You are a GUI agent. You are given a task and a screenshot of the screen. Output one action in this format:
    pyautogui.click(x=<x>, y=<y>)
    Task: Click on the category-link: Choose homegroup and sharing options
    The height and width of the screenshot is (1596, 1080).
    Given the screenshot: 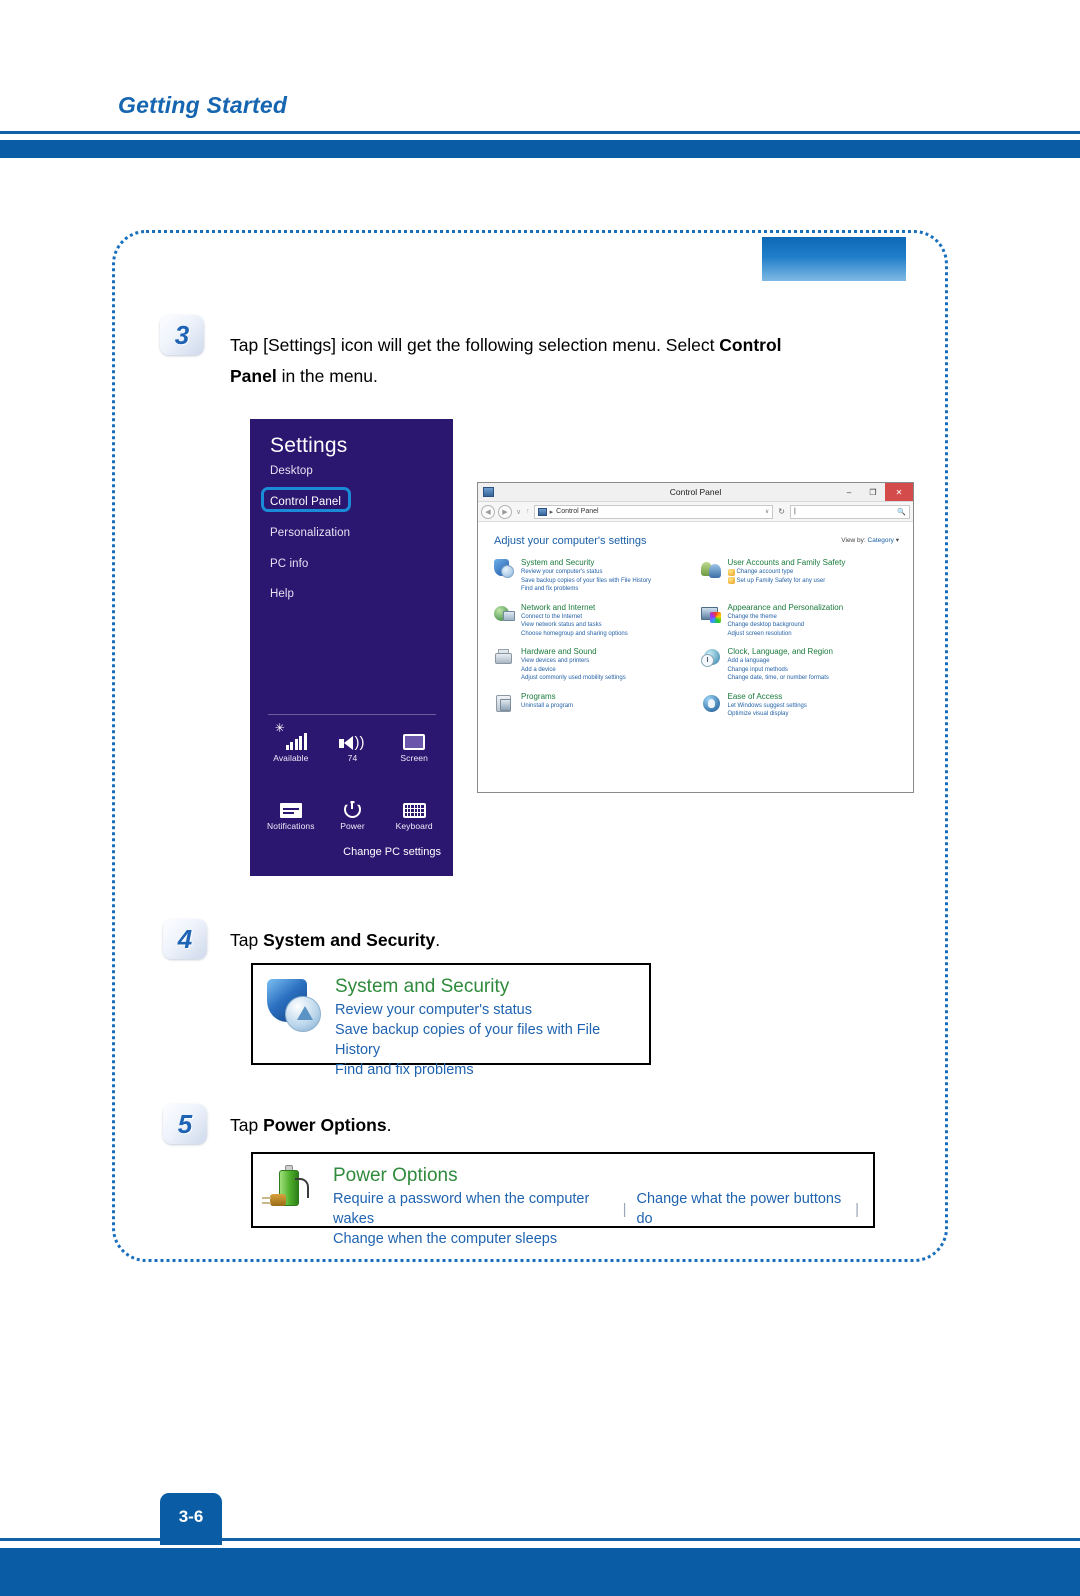 What is the action you would take?
    pyautogui.click(x=574, y=634)
    